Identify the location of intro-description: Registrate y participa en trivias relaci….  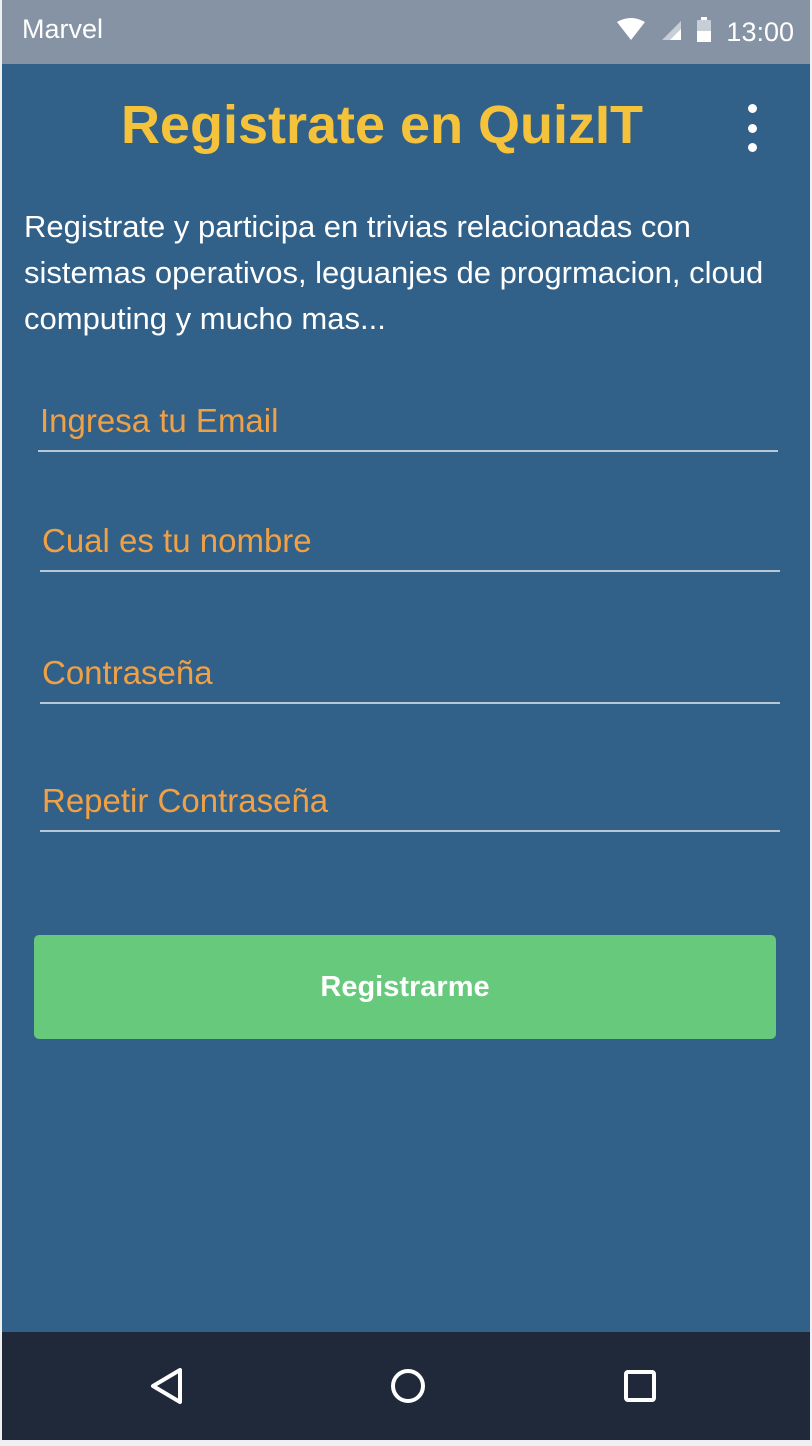
(394, 272).